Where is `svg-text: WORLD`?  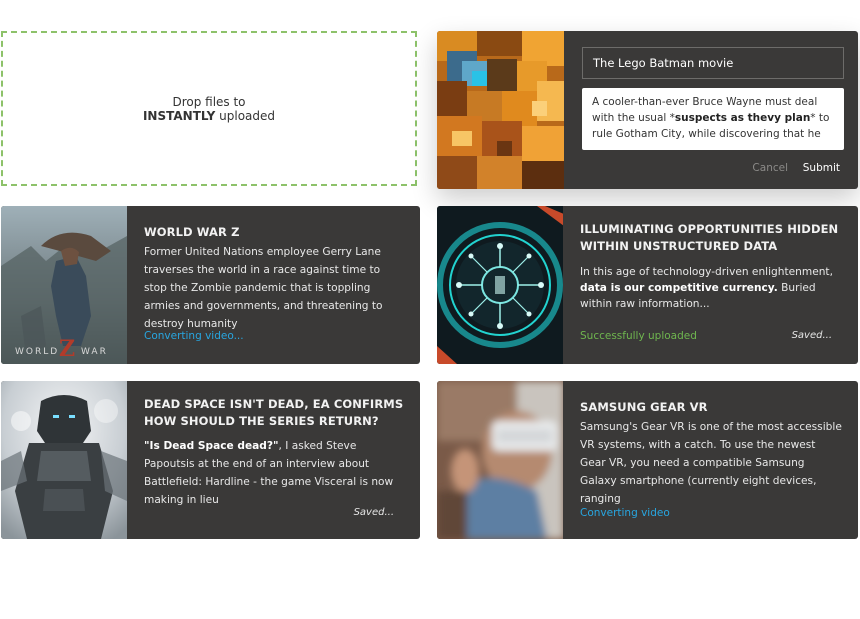
svg-text: WORLD is located at coordinates (37, 352).